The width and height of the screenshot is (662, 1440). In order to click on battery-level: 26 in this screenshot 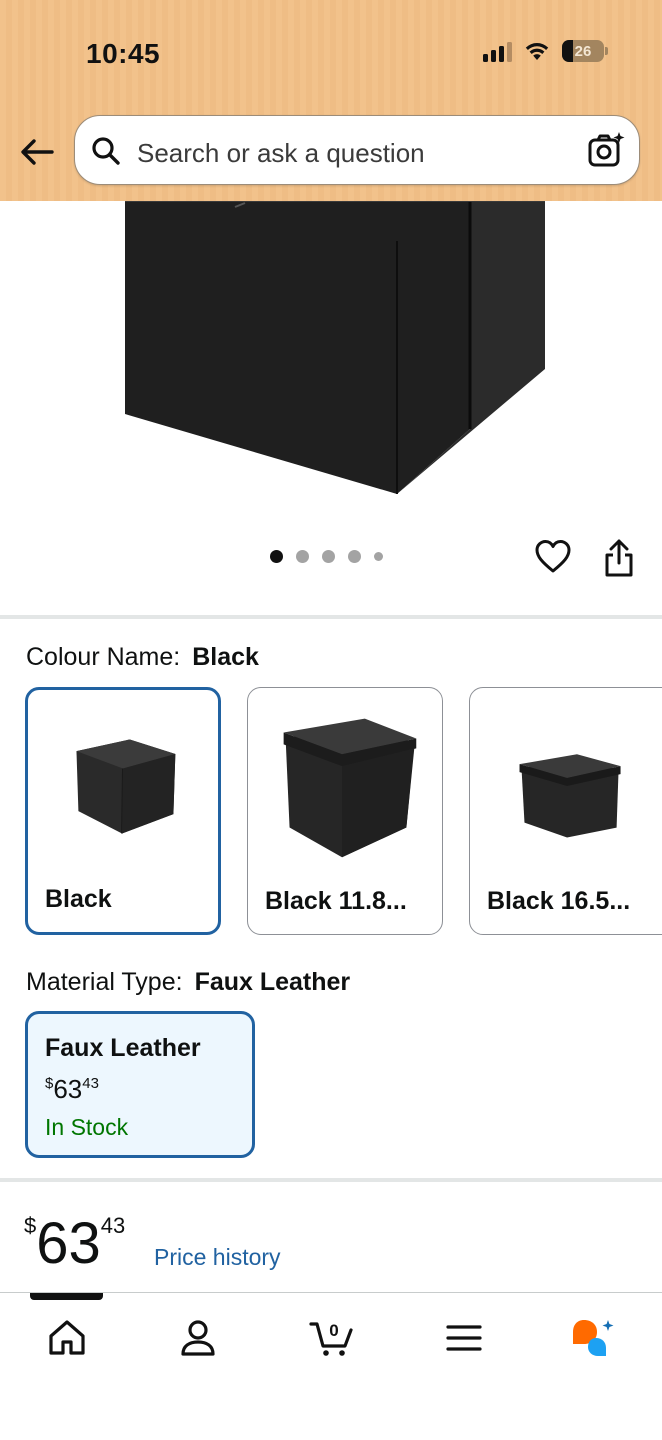, I will do `click(583, 51)`.